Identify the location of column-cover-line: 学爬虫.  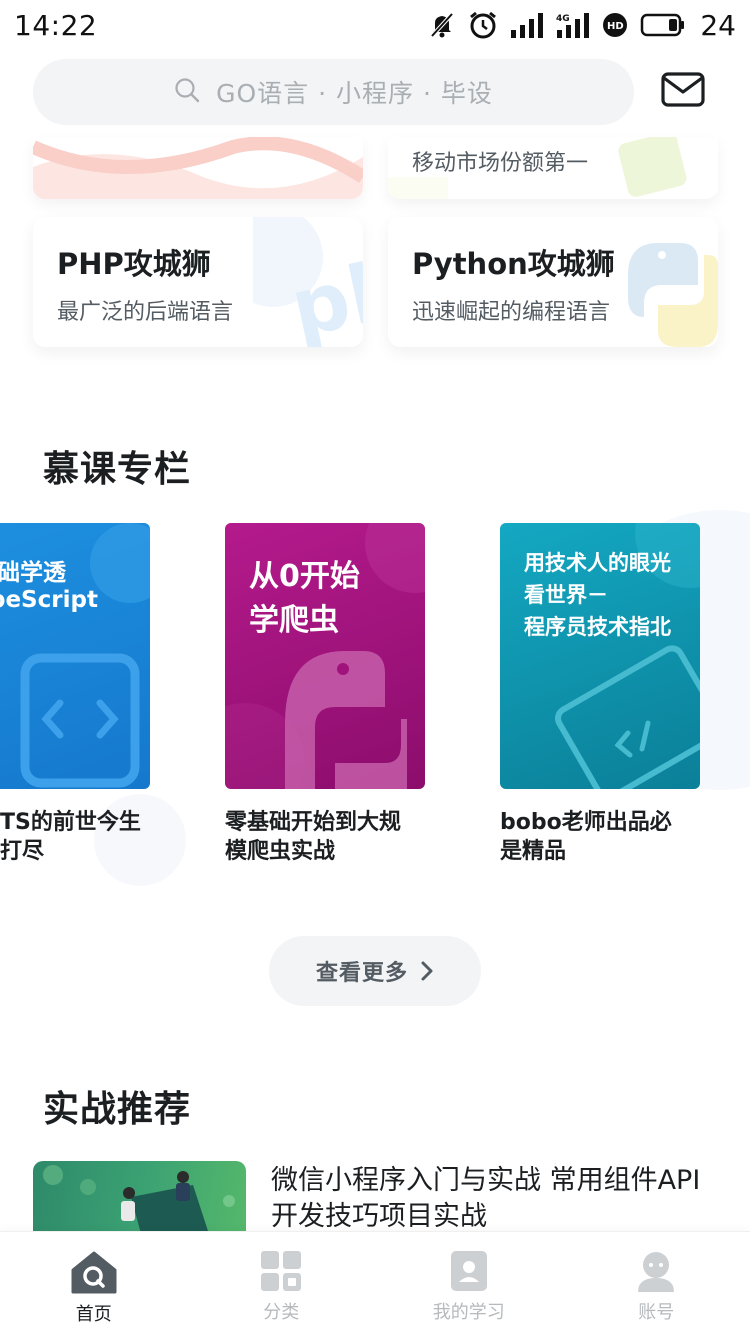
(294, 620).